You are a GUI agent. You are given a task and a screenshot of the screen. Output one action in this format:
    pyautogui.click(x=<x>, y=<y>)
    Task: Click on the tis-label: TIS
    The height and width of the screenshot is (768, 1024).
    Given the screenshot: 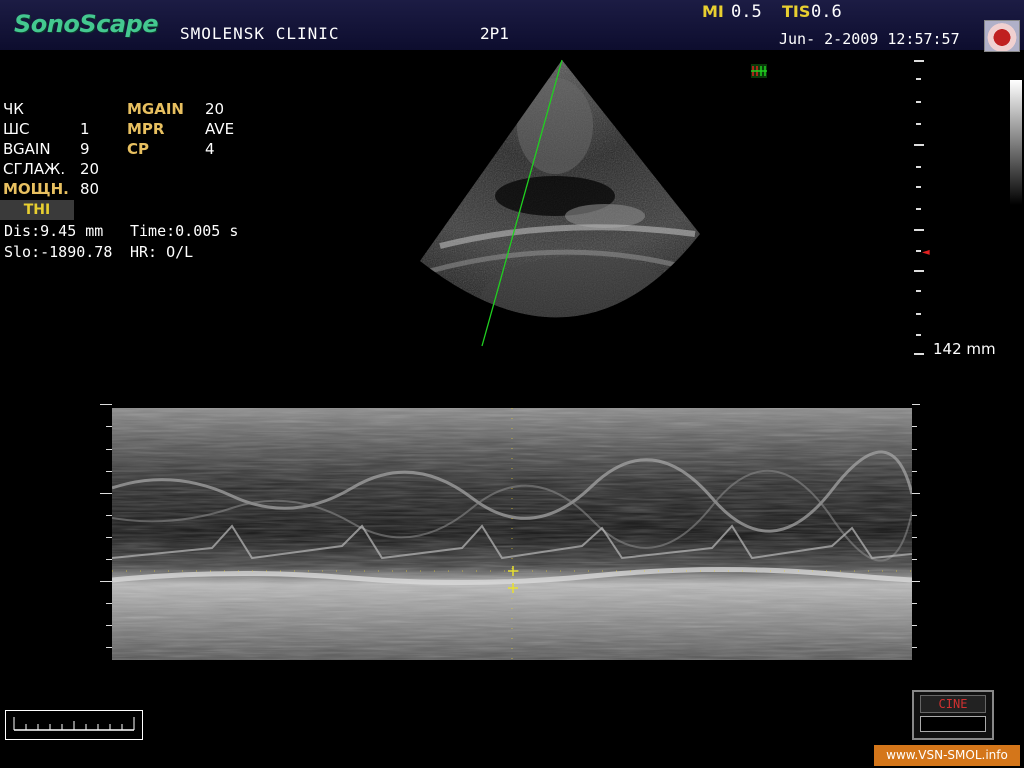 What is the action you would take?
    pyautogui.click(x=796, y=11)
    